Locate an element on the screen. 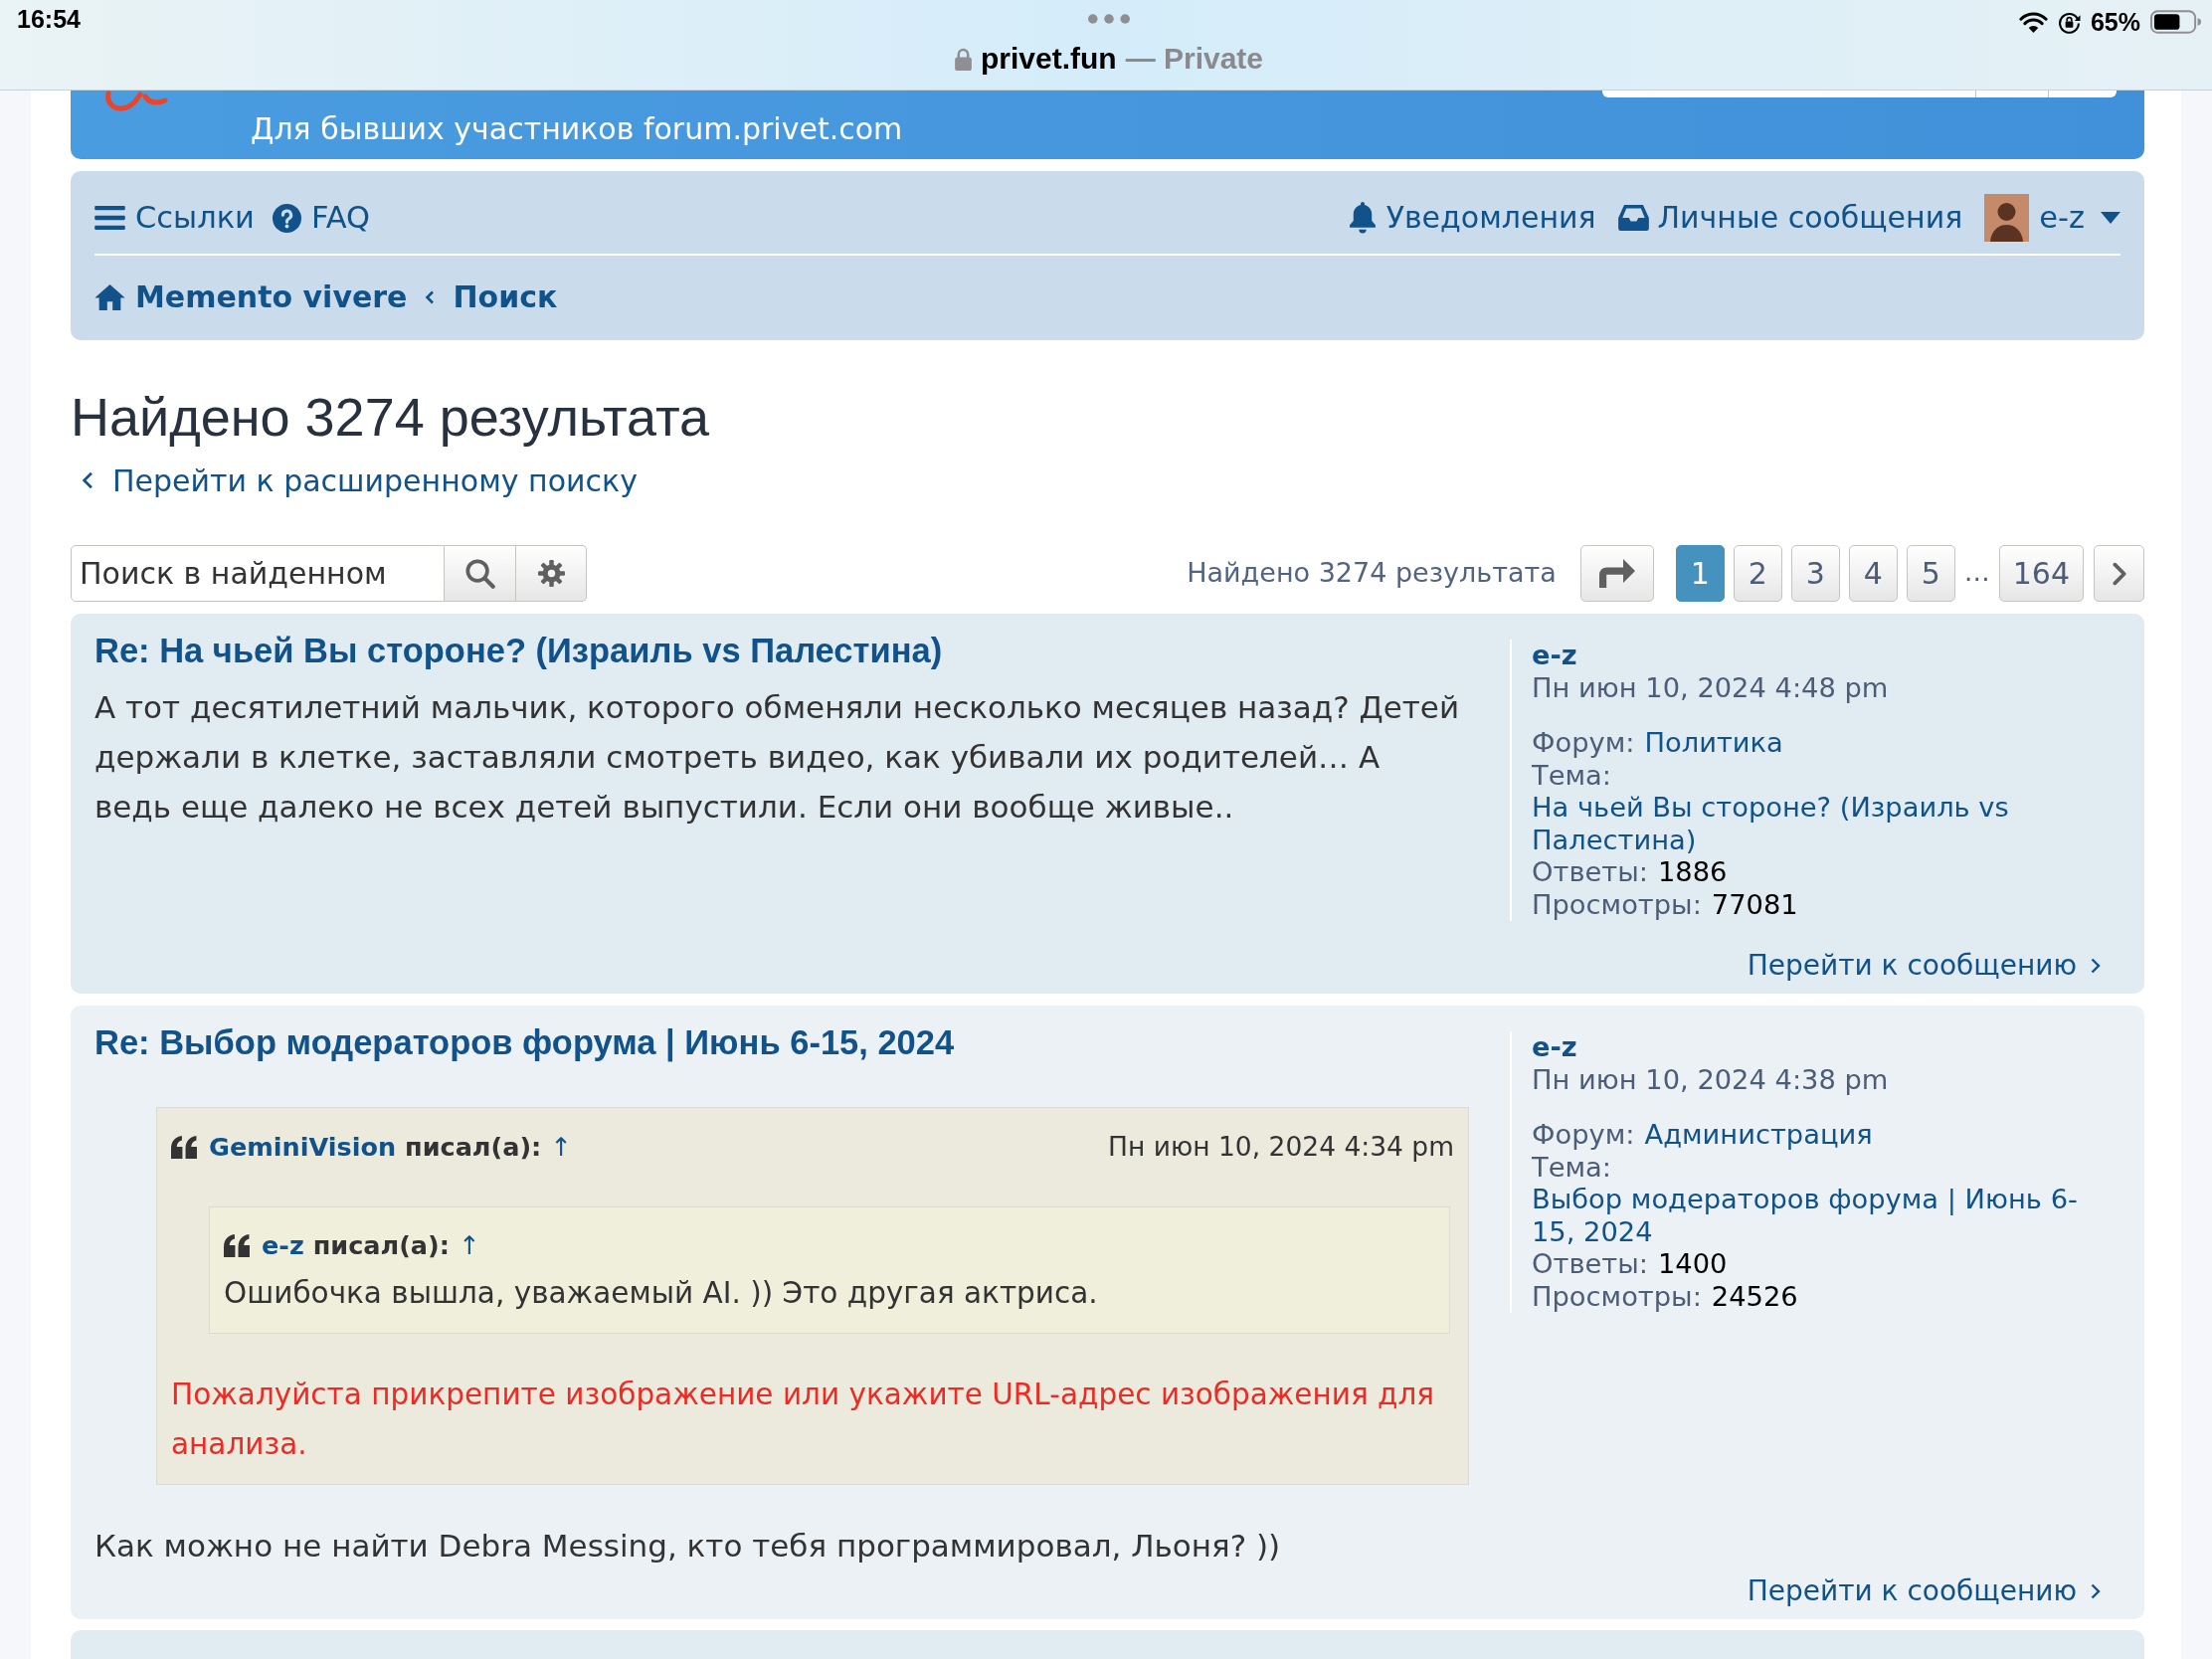 This screenshot has height=1659, width=2212. views-count: 24526 is located at coordinates (1754, 1296).